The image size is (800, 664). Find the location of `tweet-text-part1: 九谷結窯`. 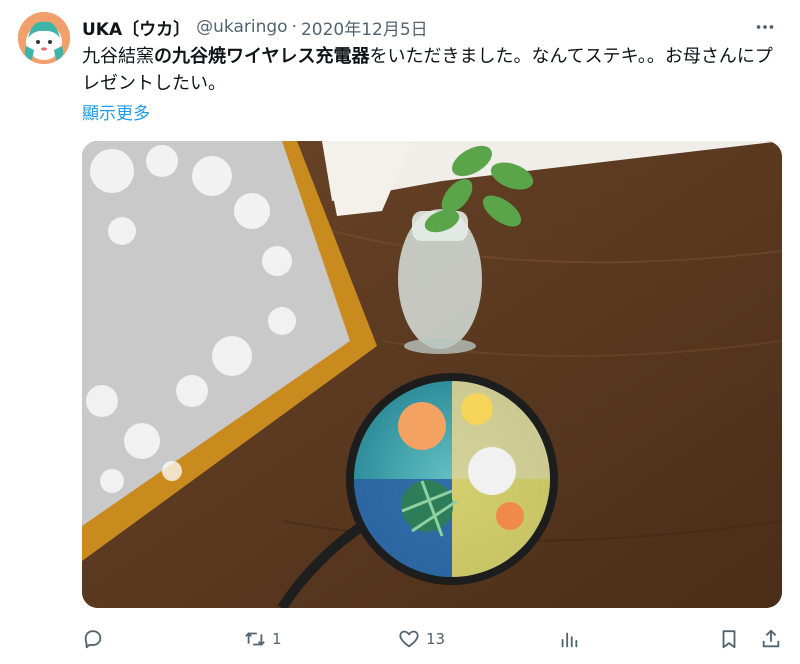

tweet-text-part1: 九谷結窯 is located at coordinates (118, 56).